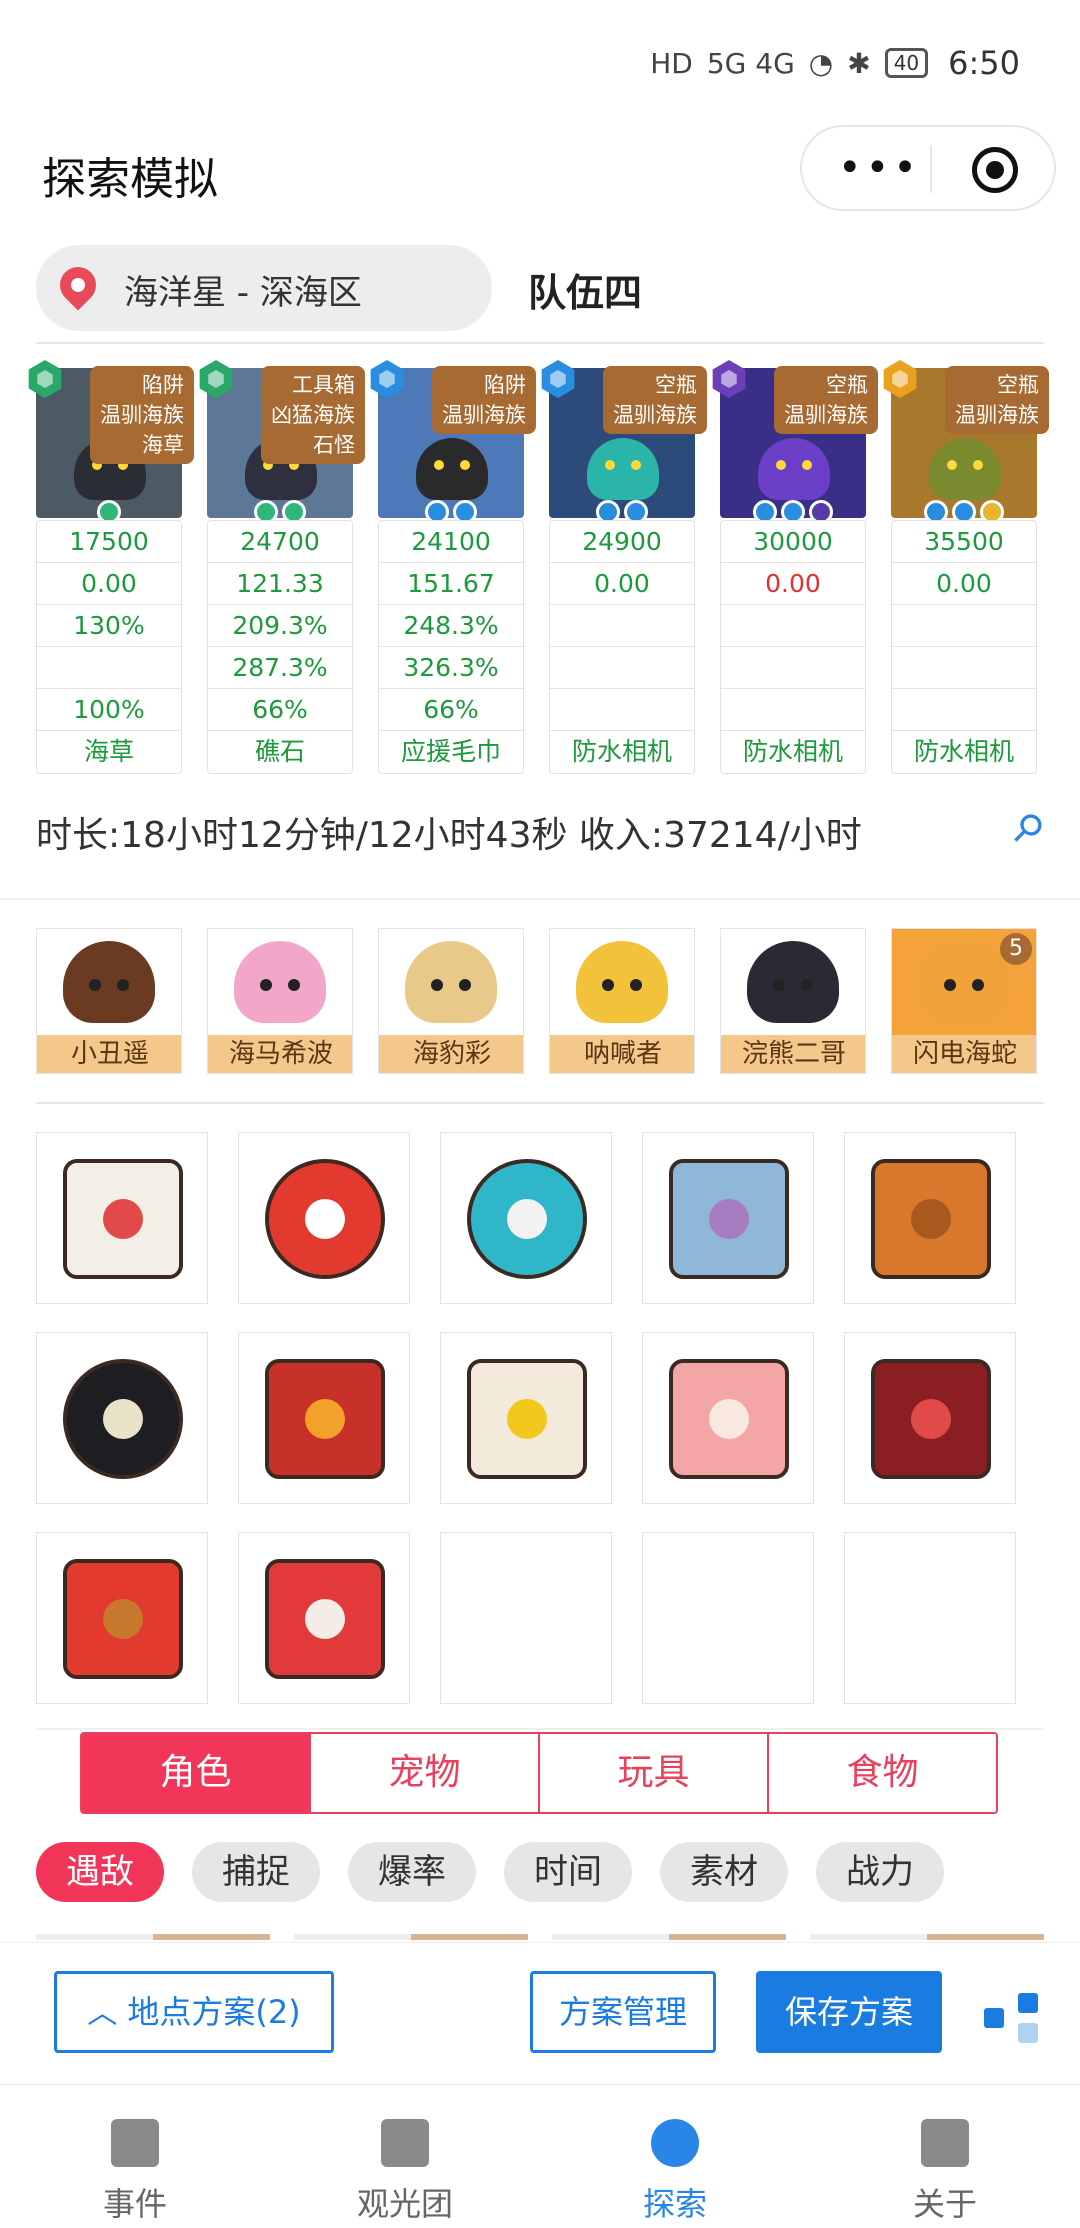  What do you see at coordinates (671, 63) in the screenshot?
I see `hd-icon: HD` at bounding box center [671, 63].